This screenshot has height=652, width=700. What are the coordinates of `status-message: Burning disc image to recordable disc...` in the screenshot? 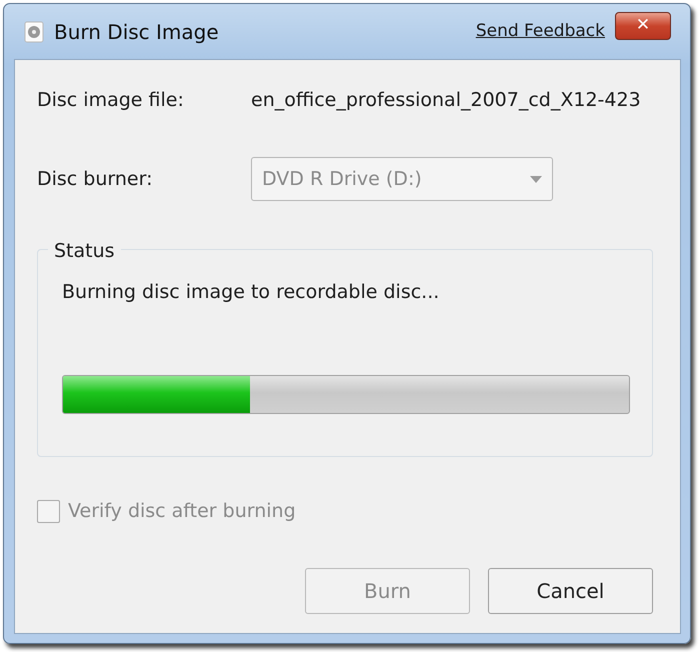 It's located at (251, 292).